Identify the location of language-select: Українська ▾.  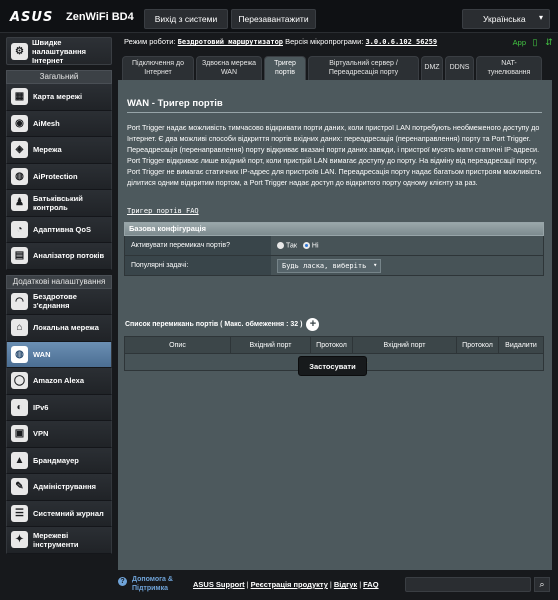
(506, 19).